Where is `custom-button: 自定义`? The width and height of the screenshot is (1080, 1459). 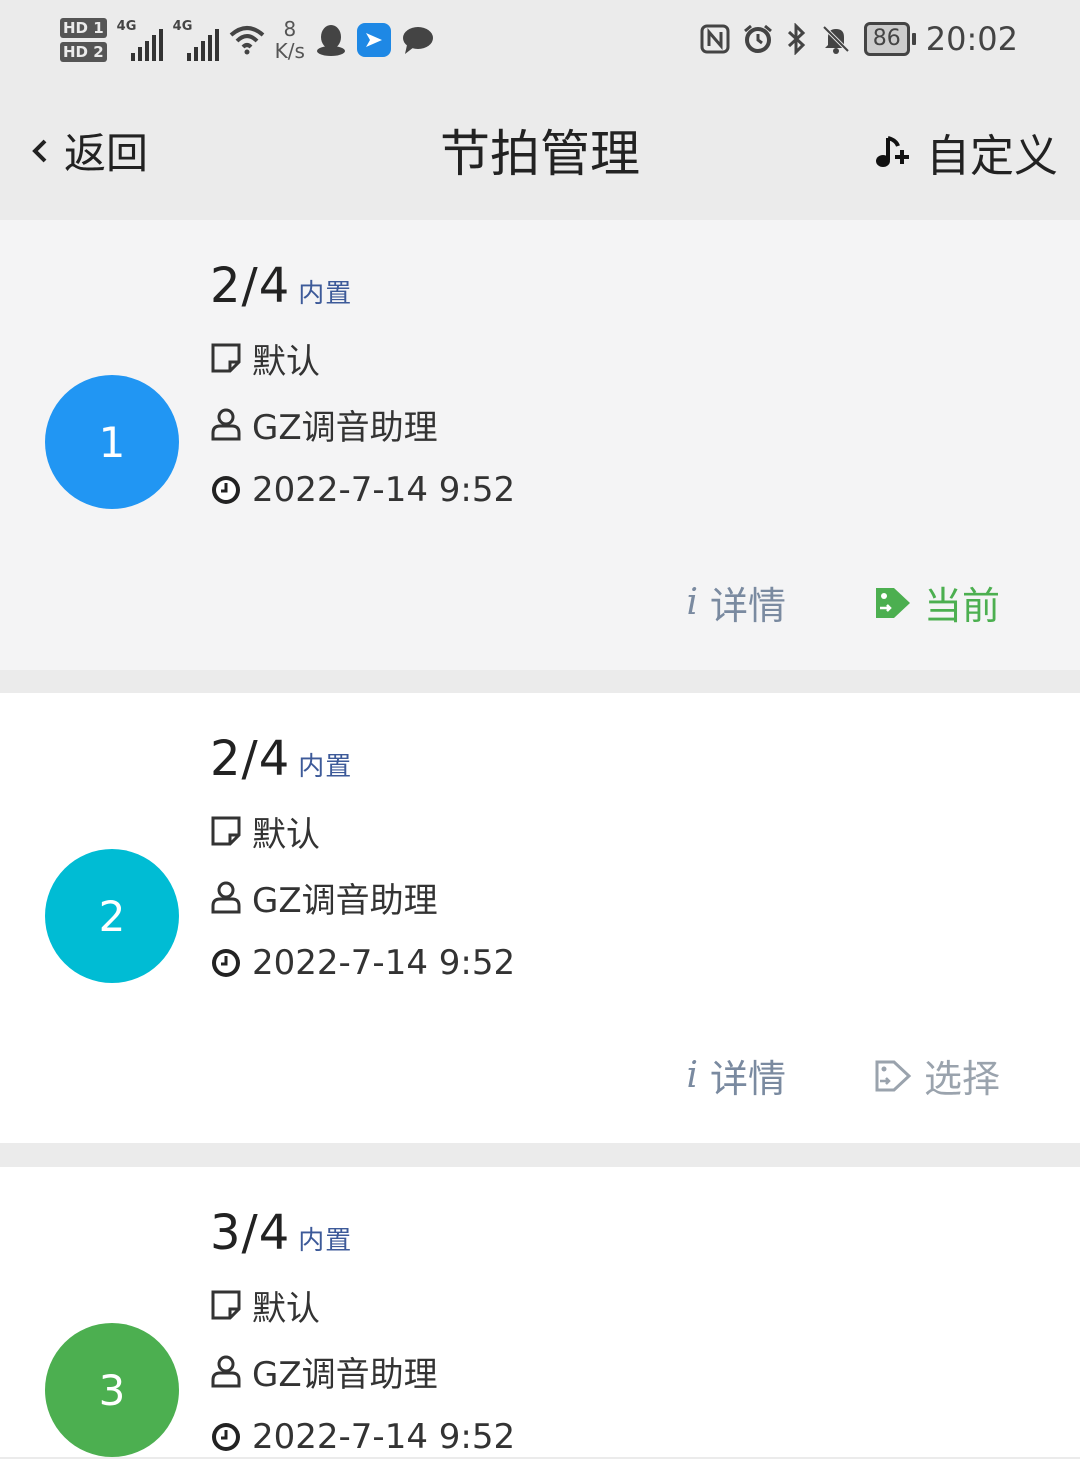 custom-button: 自定义 is located at coordinates (966, 152).